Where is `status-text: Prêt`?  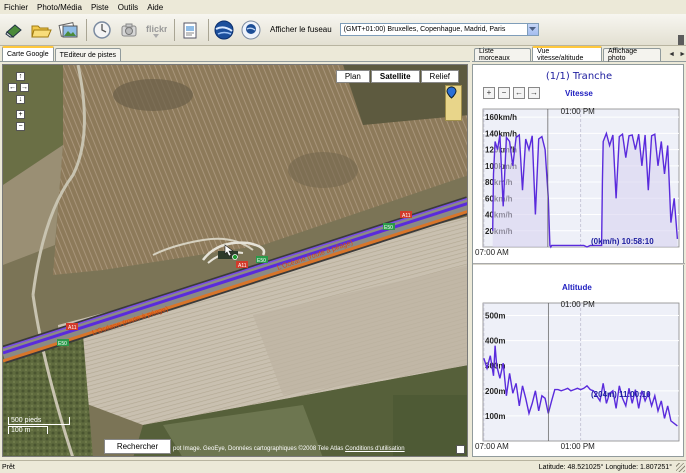
status-text: Prêt is located at coordinates (8, 467).